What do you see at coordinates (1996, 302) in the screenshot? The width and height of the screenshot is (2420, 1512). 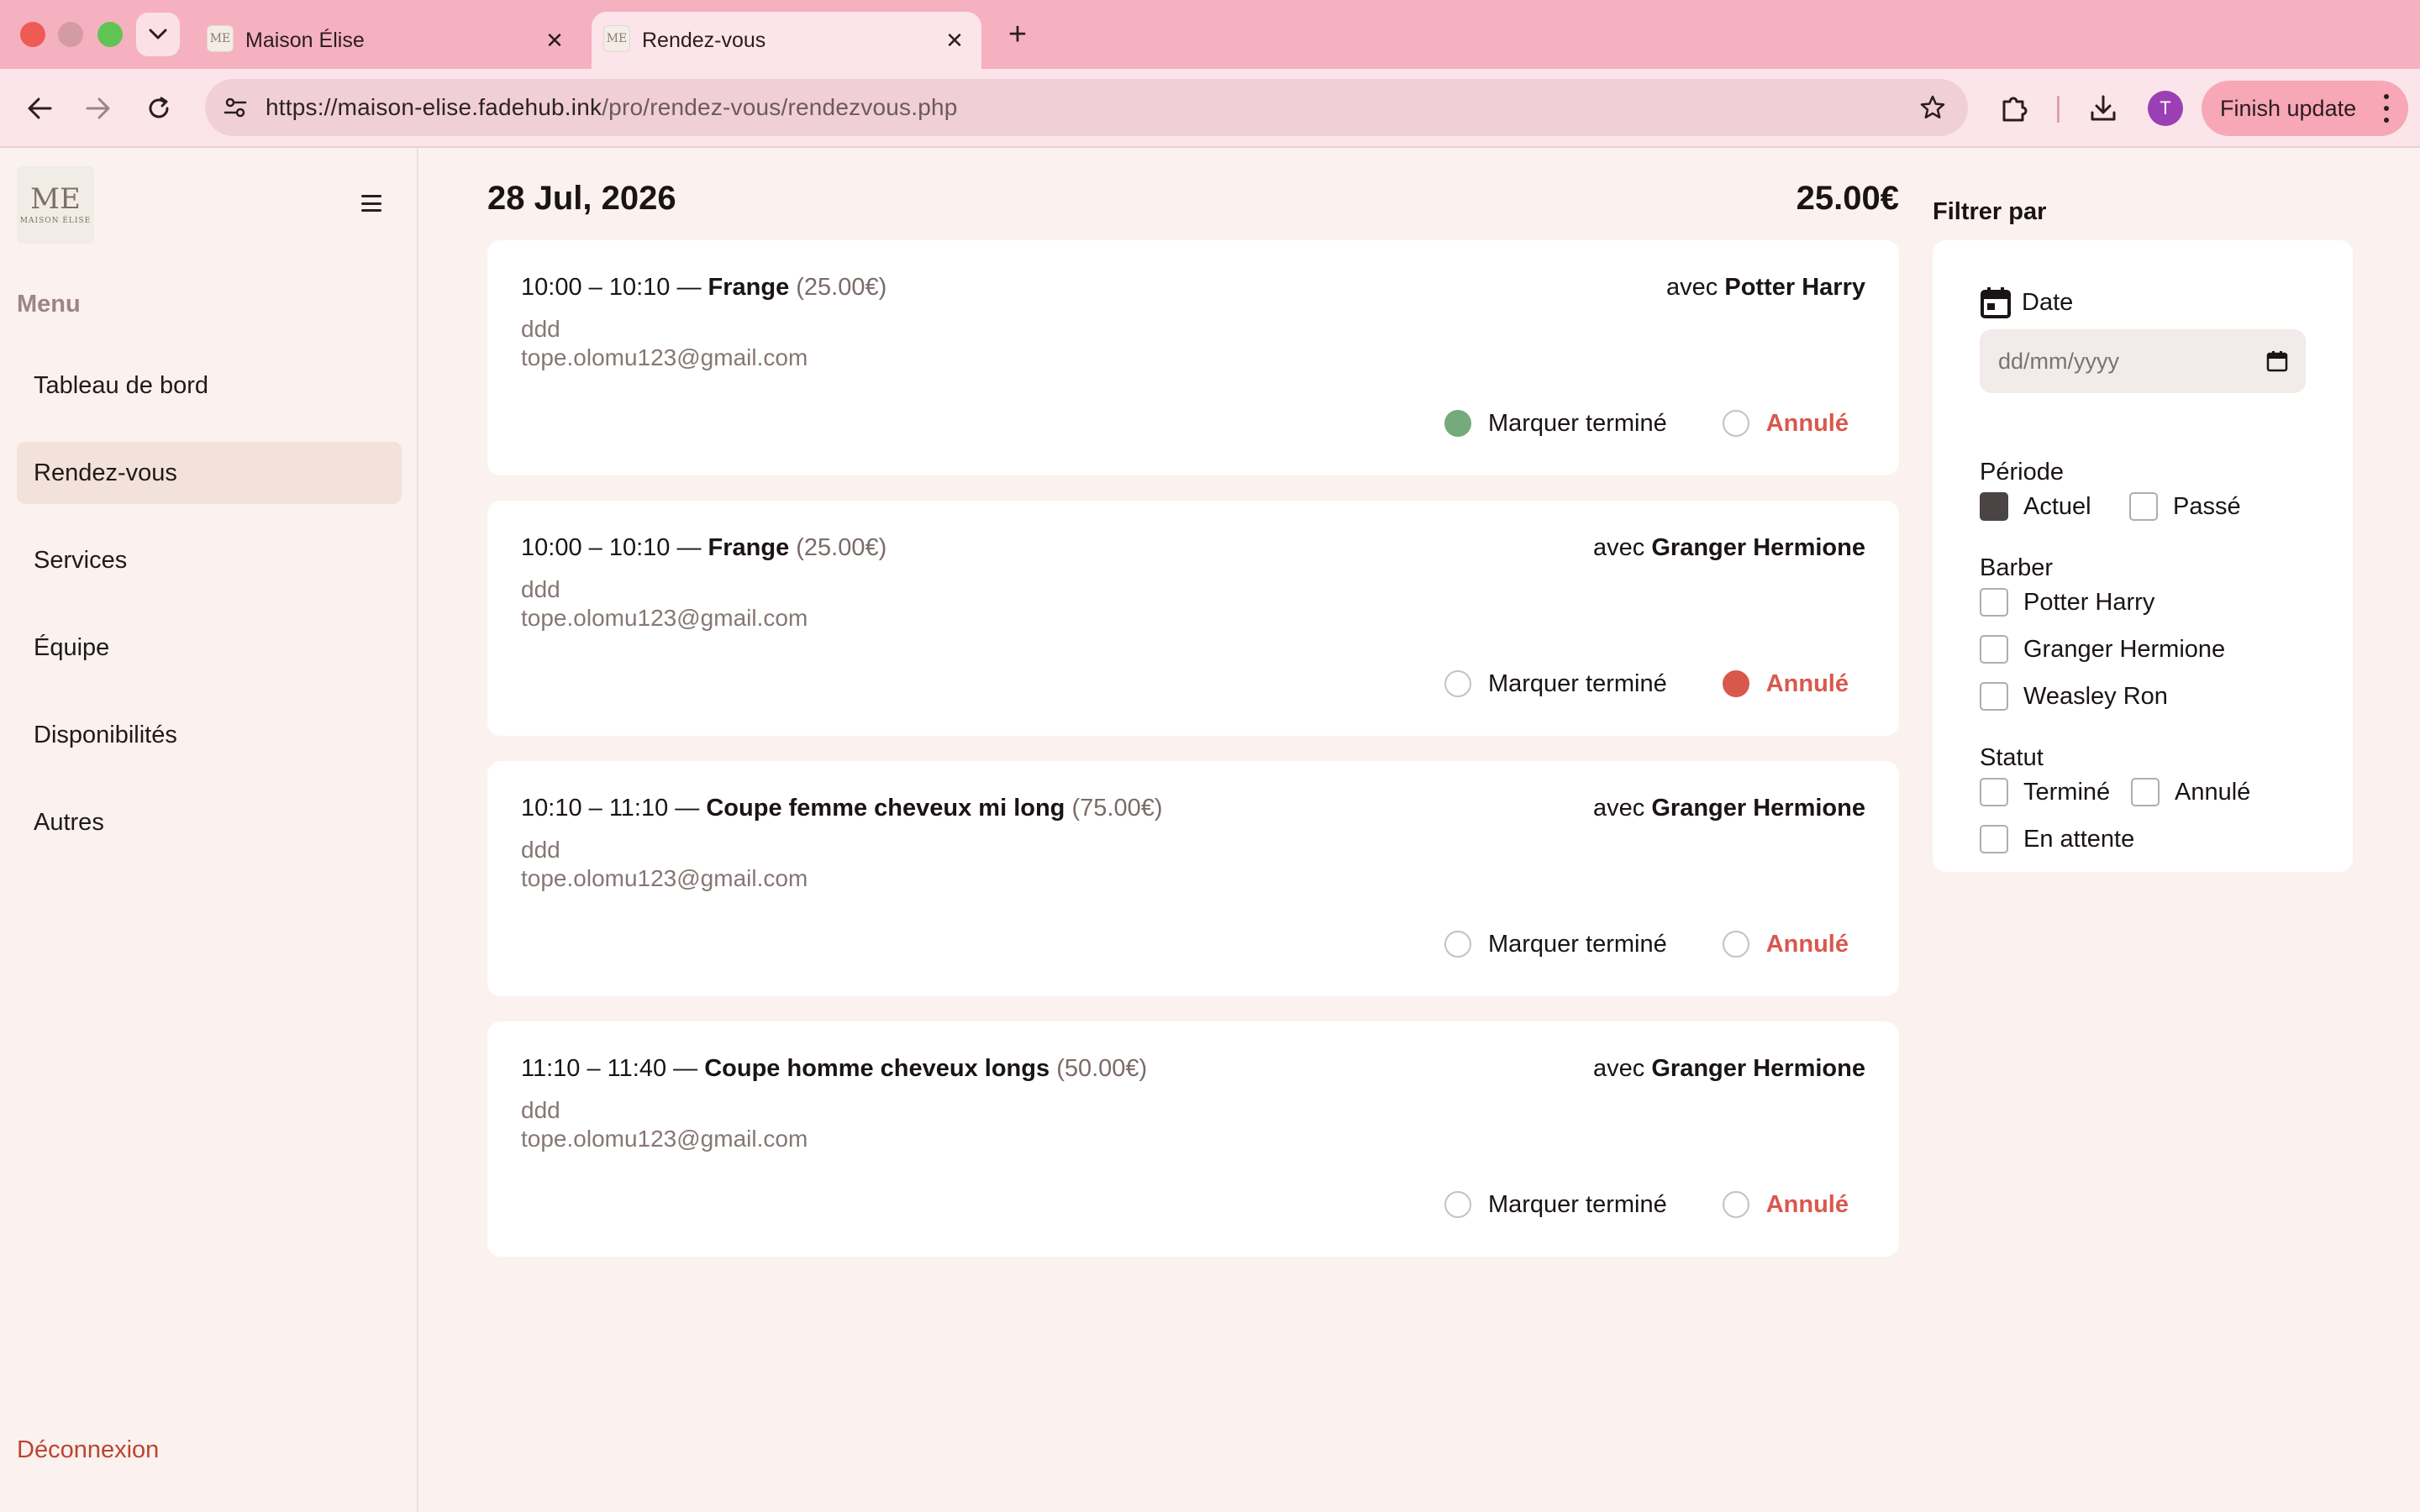 I see `calendar-icon` at bounding box center [1996, 302].